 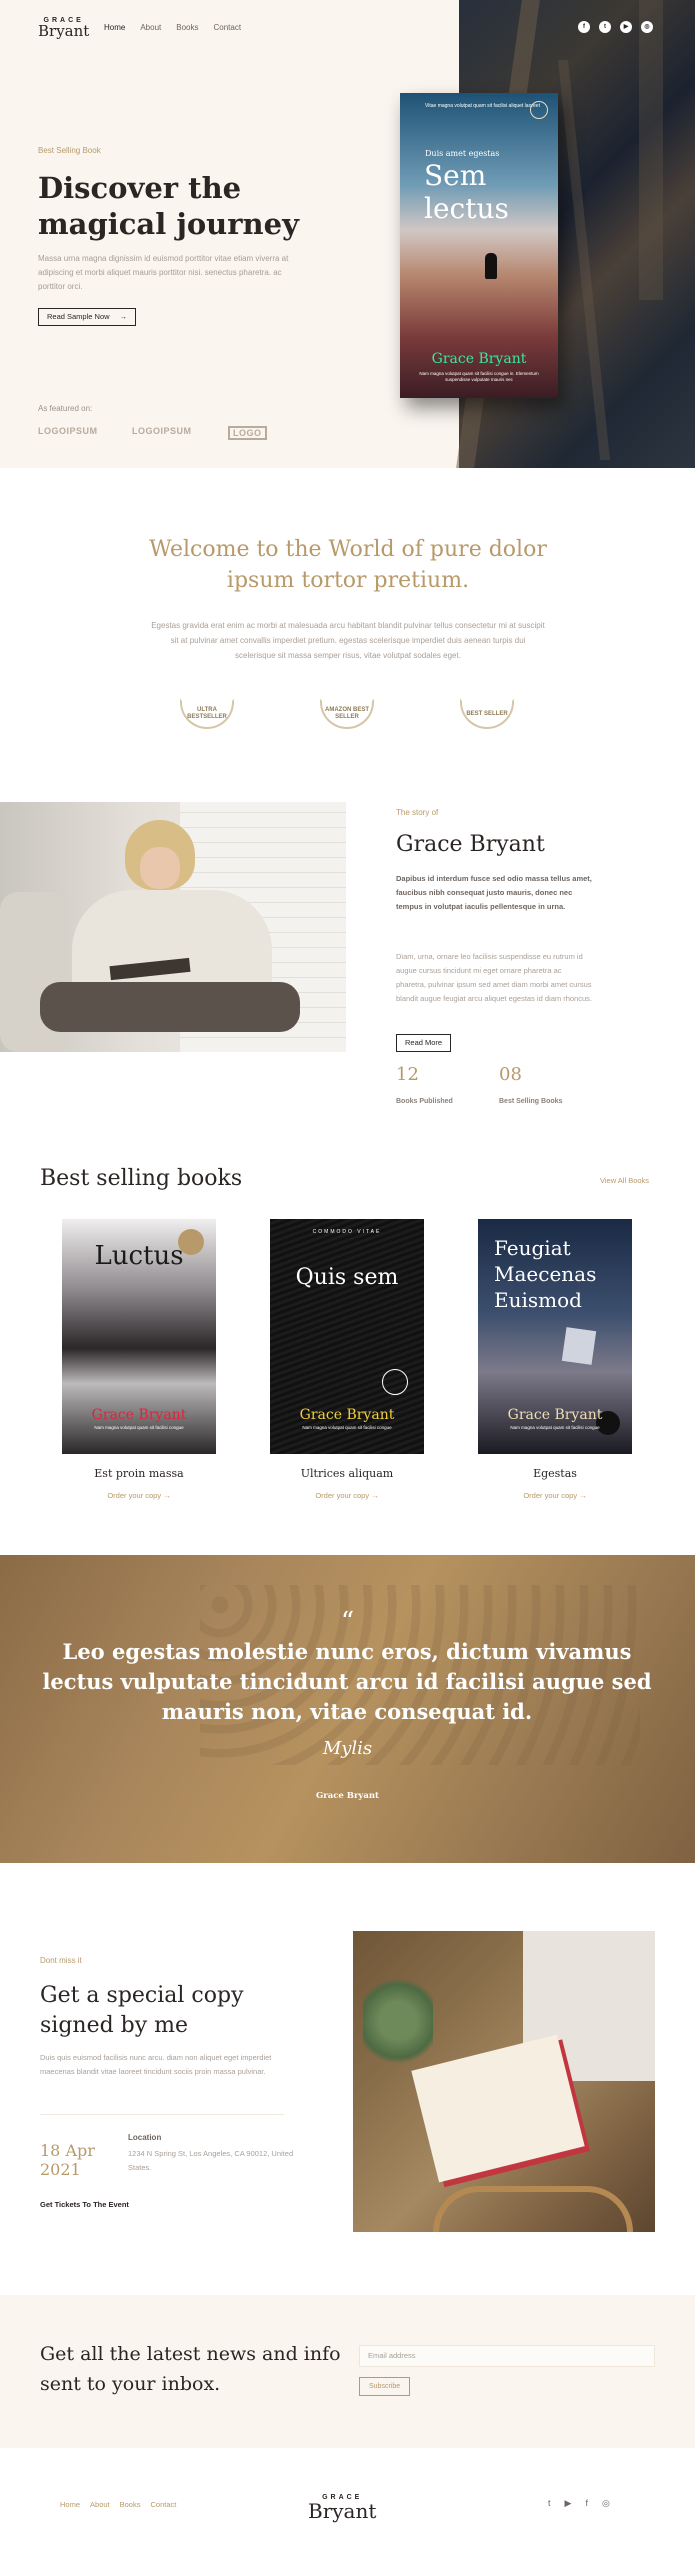 What do you see at coordinates (67, 2160) in the screenshot?
I see `event-date: 18 Apr 2021` at bounding box center [67, 2160].